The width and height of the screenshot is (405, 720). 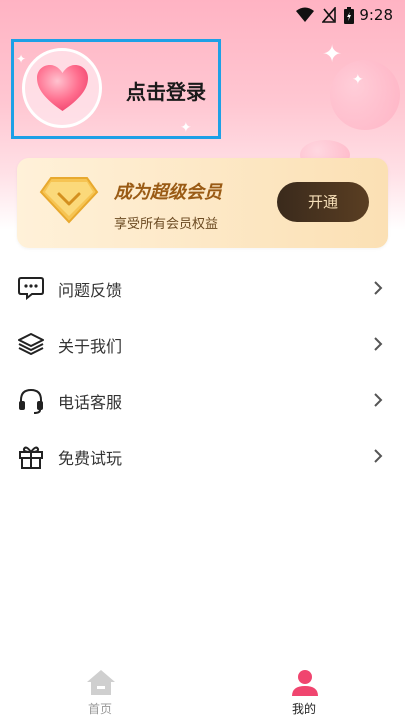 I want to click on gift-icon, so click(x=31, y=457).